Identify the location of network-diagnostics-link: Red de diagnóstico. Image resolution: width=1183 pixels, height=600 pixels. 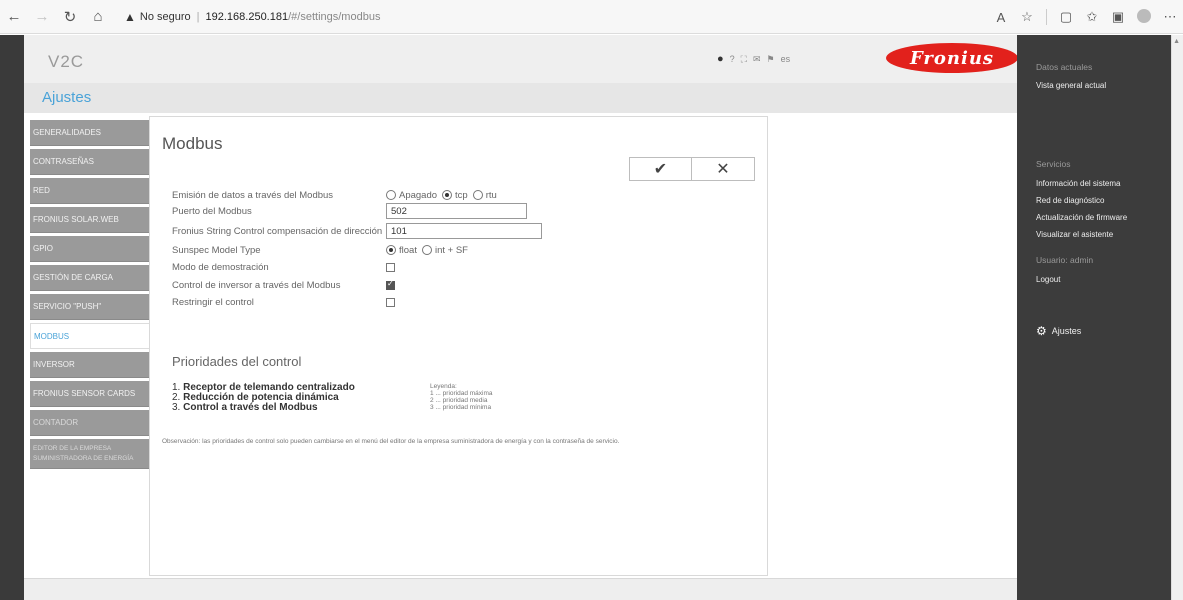
(1070, 200).